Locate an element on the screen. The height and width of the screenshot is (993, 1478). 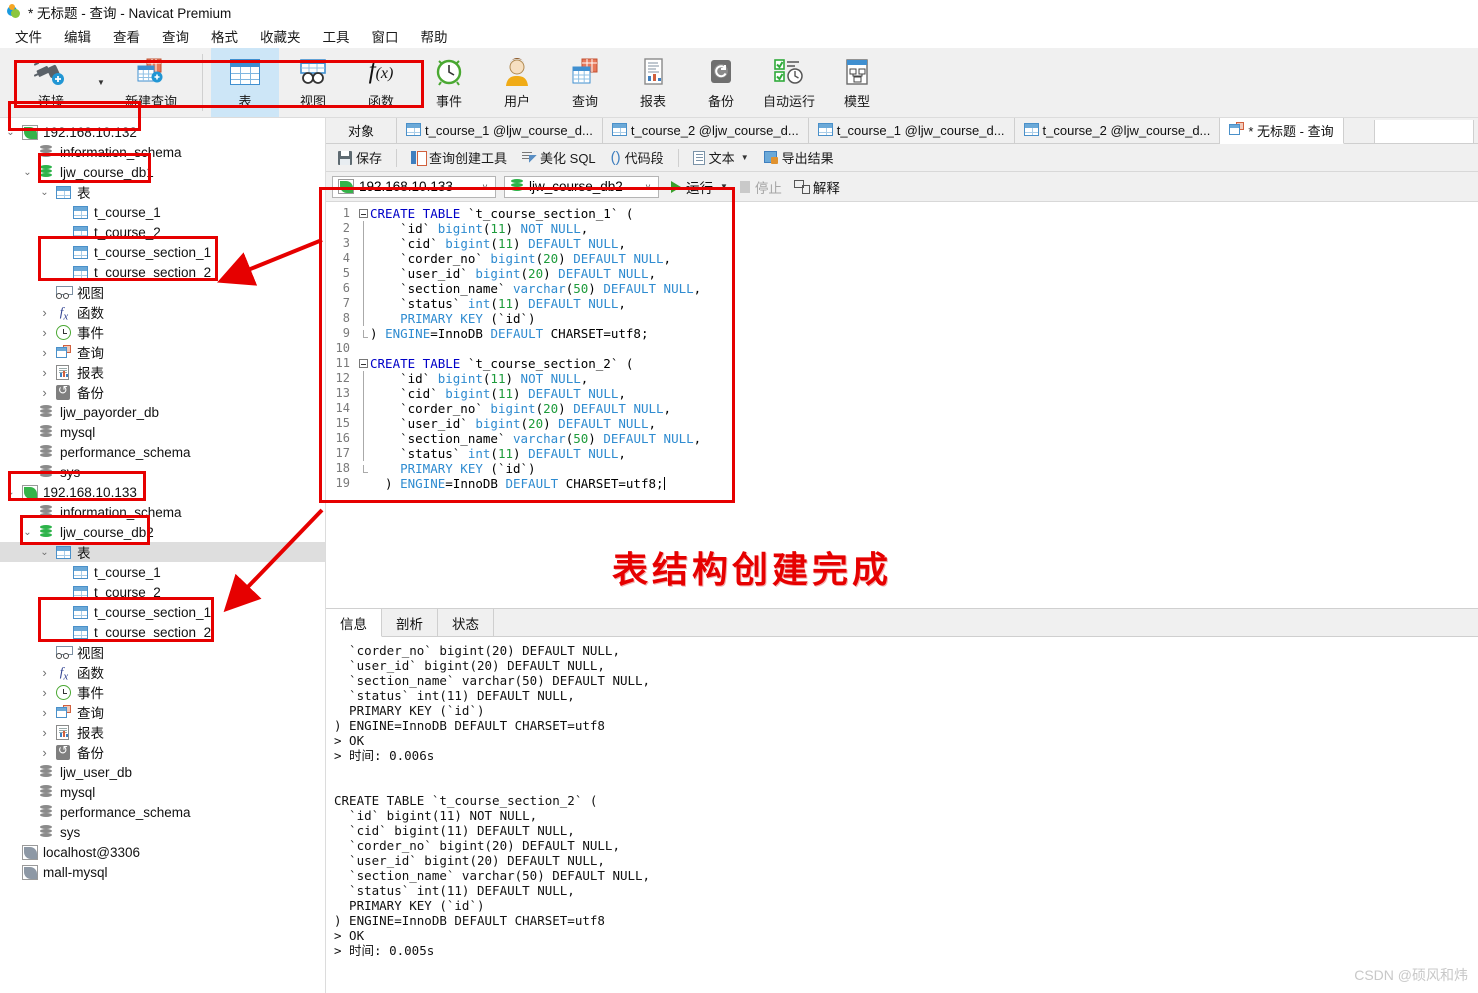
sql-line: 15 `user_id` bigint(20) DEFAULT NULL, is located at coordinates (902, 423).